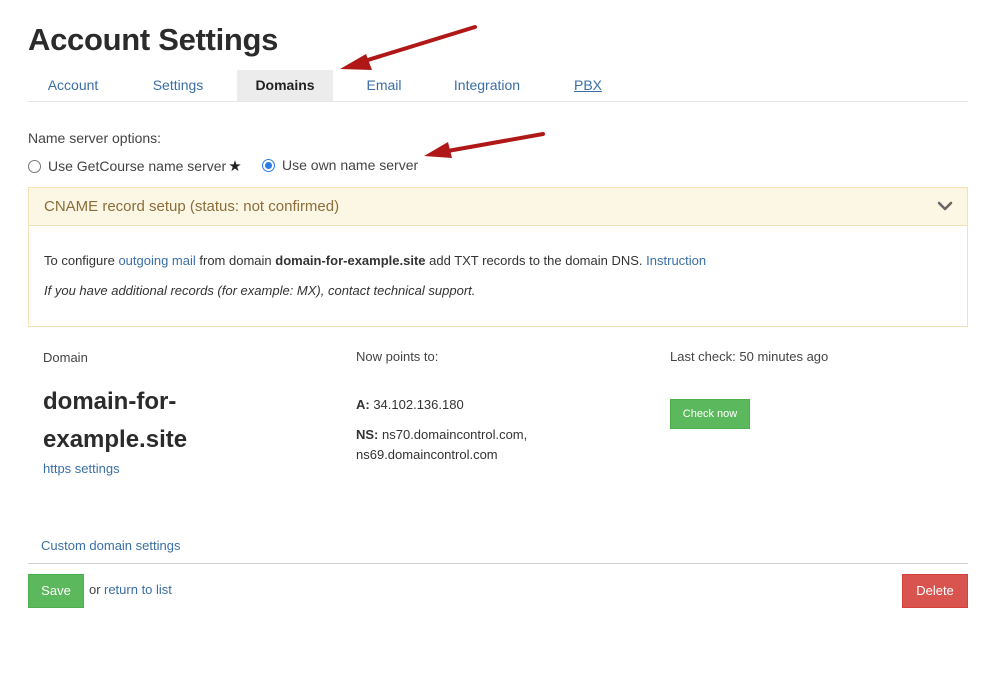 The image size is (1000, 674). I want to click on radio-button, so click(34, 166).